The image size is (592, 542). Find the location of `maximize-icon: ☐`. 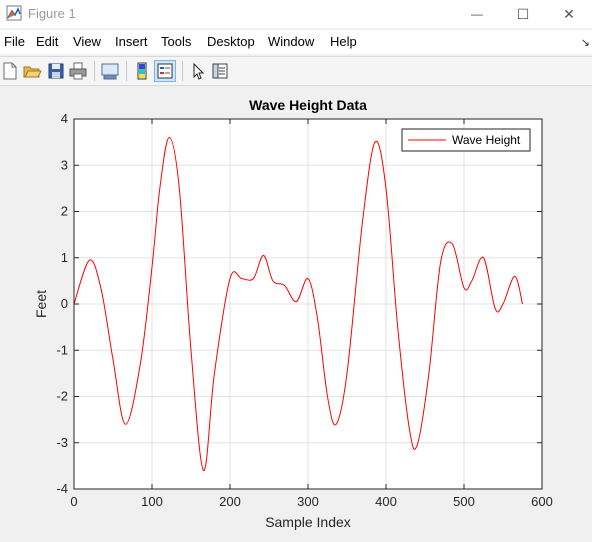

maximize-icon: ☐ is located at coordinates (523, 13).